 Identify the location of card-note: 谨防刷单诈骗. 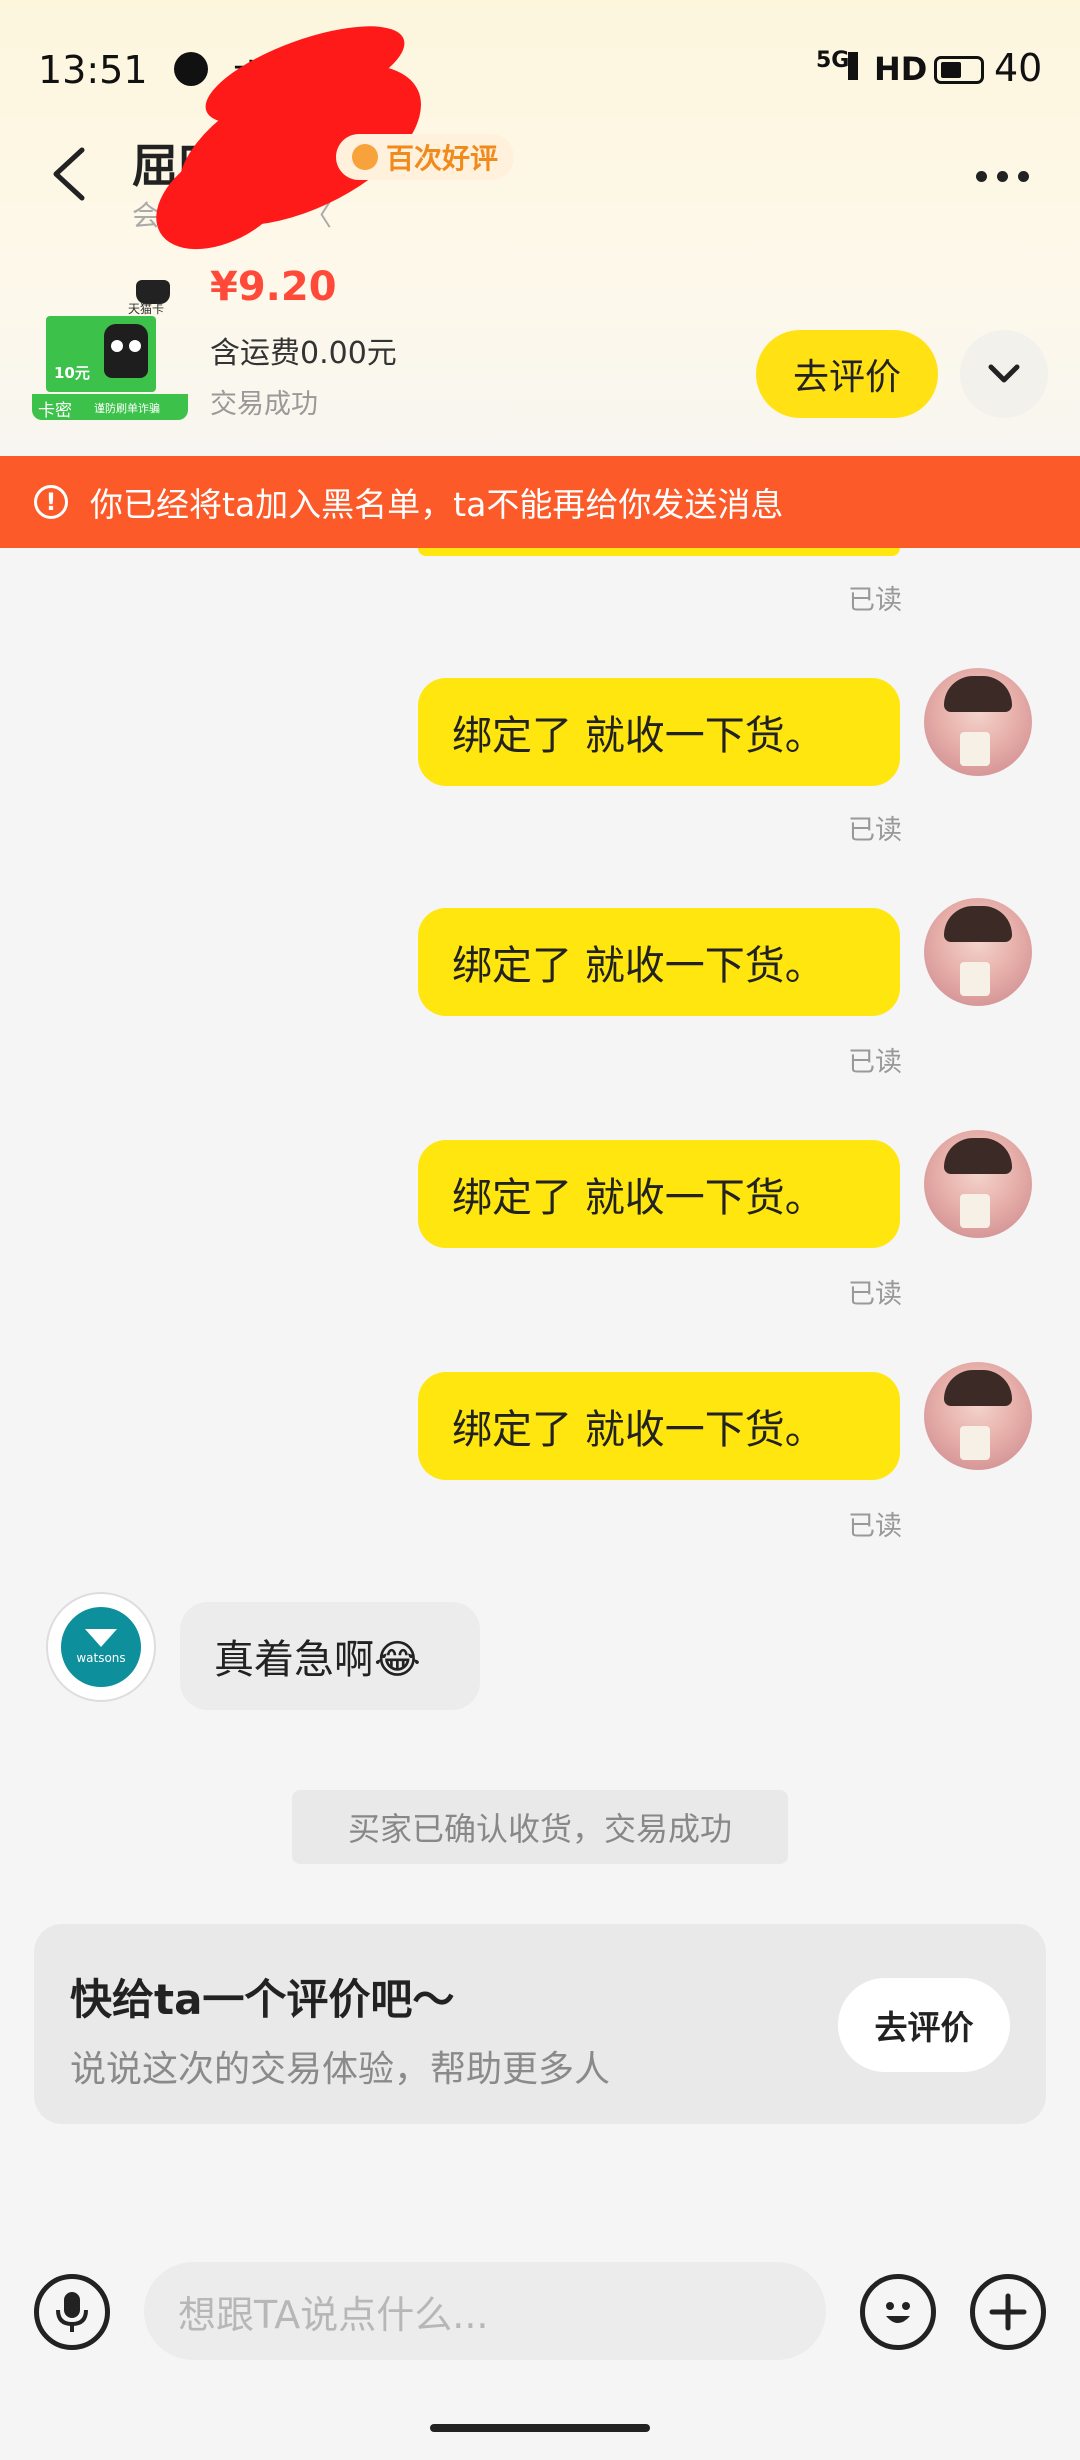
(127, 408).